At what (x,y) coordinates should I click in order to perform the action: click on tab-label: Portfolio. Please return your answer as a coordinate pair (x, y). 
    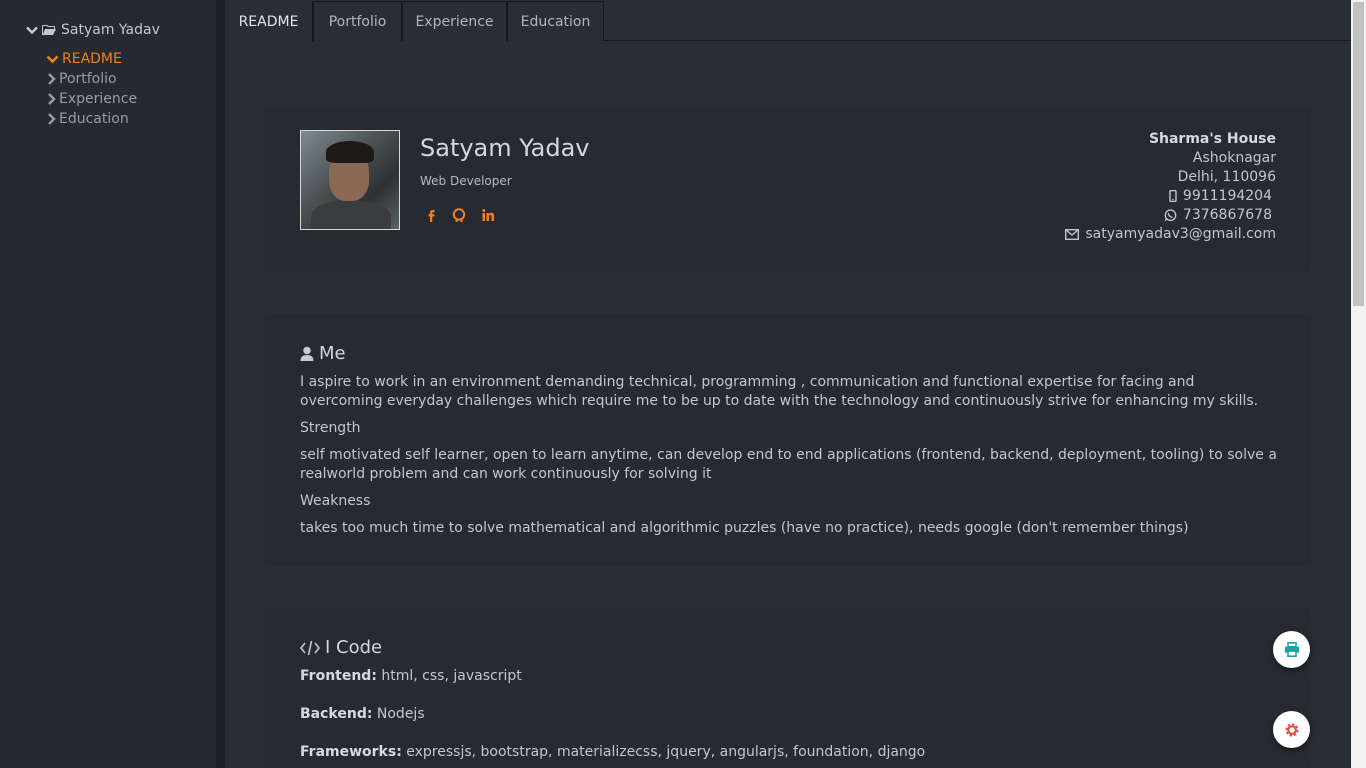
    Looking at the image, I should click on (357, 21).